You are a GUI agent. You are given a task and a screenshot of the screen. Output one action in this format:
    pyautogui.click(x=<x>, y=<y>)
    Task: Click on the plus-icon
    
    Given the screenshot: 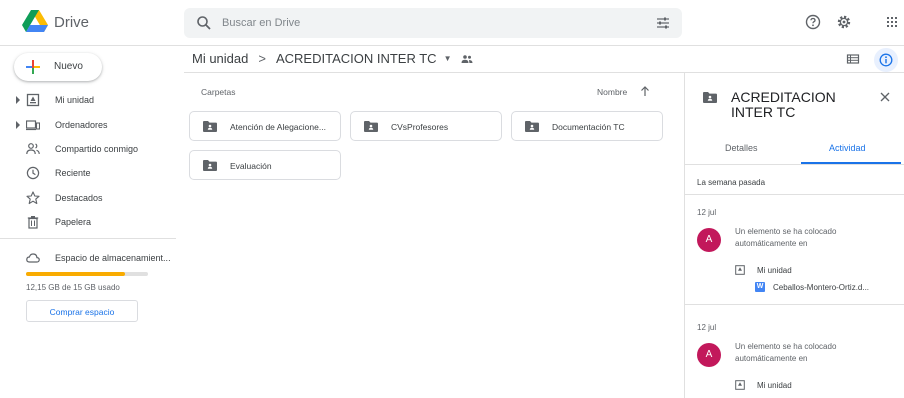 What is the action you would take?
    pyautogui.click(x=33, y=67)
    